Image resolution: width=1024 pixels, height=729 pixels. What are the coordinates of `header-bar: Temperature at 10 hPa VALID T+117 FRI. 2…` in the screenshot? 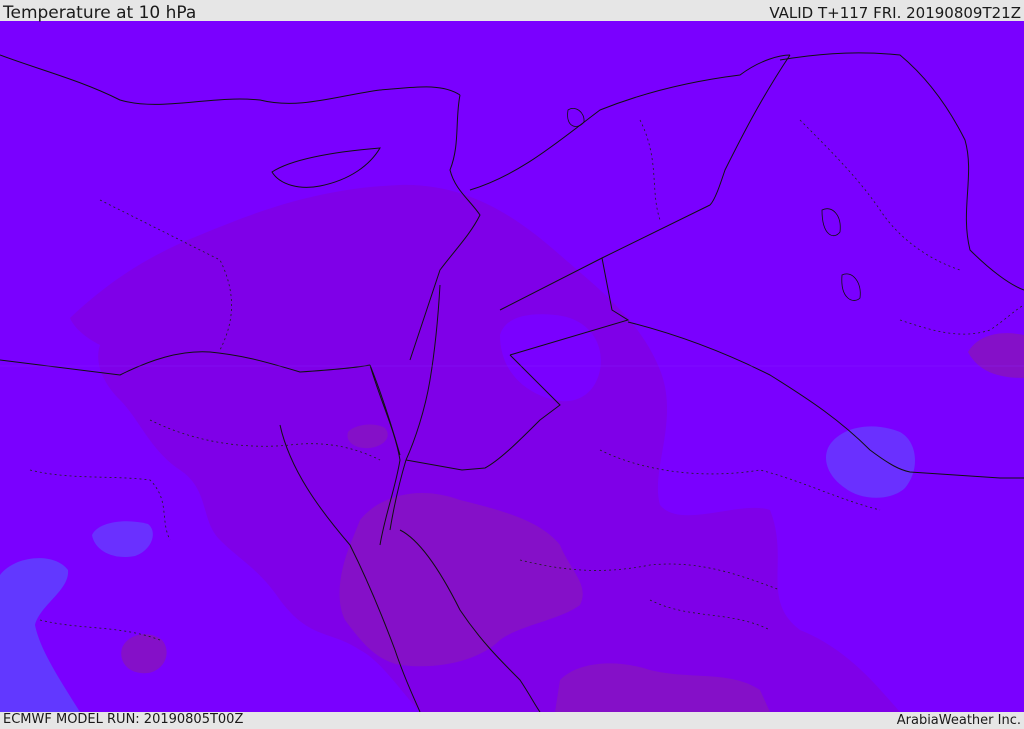 It's located at (512, 11).